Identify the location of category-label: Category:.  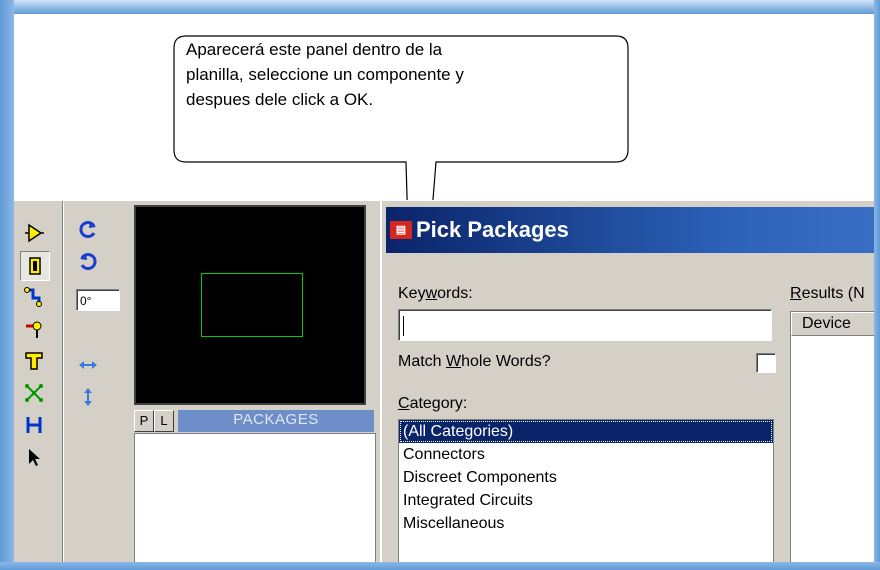
(433, 403).